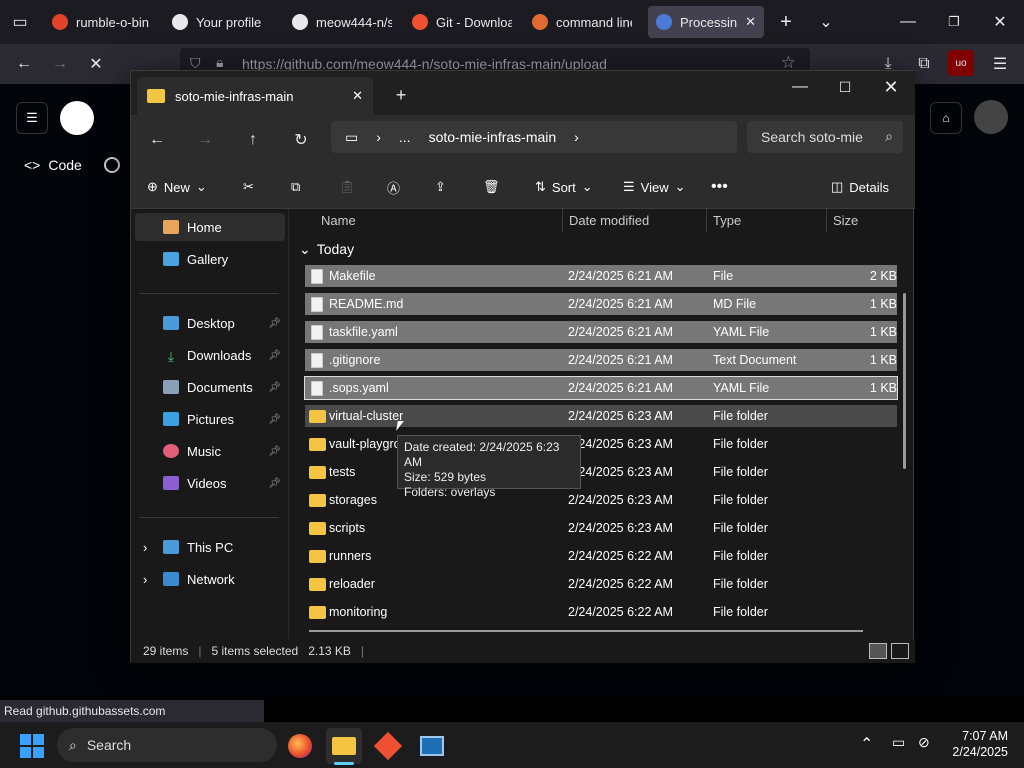 This screenshot has height=768, width=1024. Describe the element at coordinates (177, 187) in the screenshot. I see `new-button: ⊕ New ⌄` at that location.